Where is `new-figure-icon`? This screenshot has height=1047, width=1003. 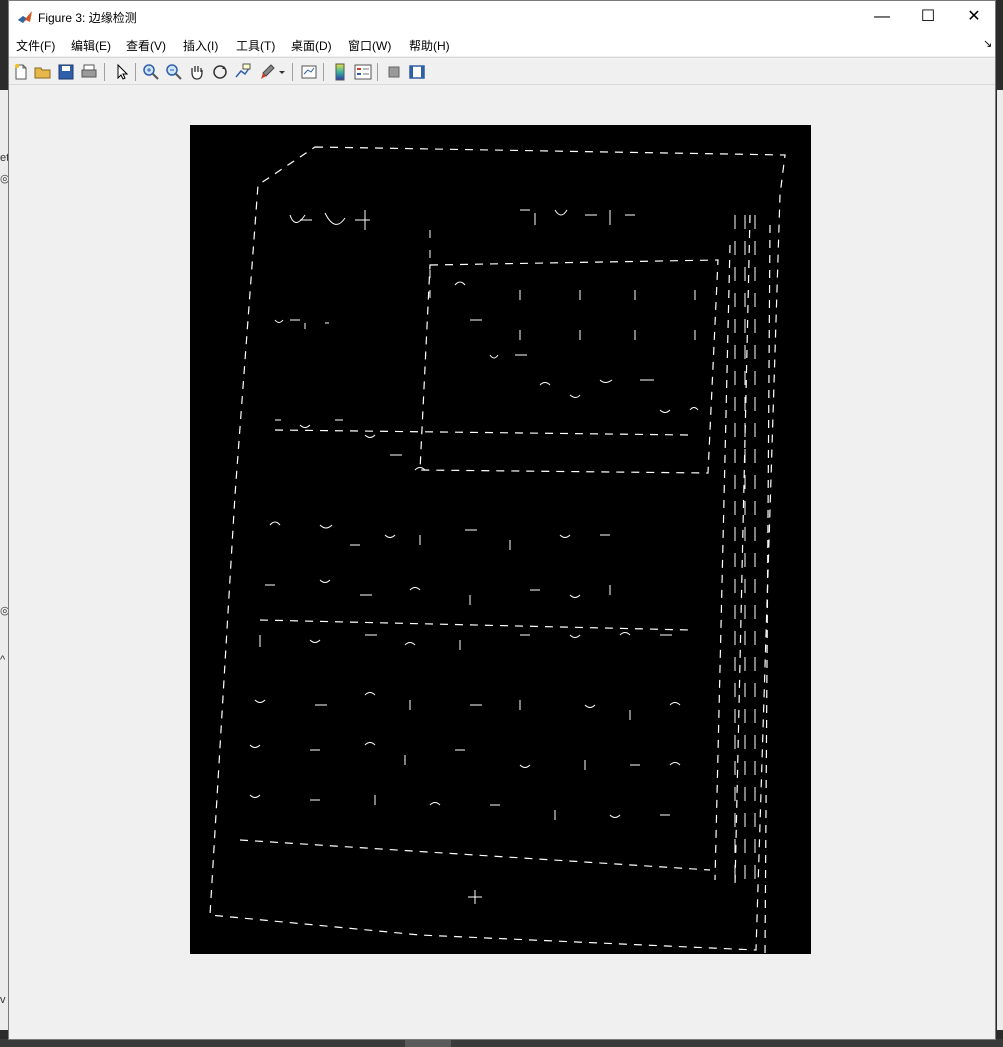 new-figure-icon is located at coordinates (21, 72).